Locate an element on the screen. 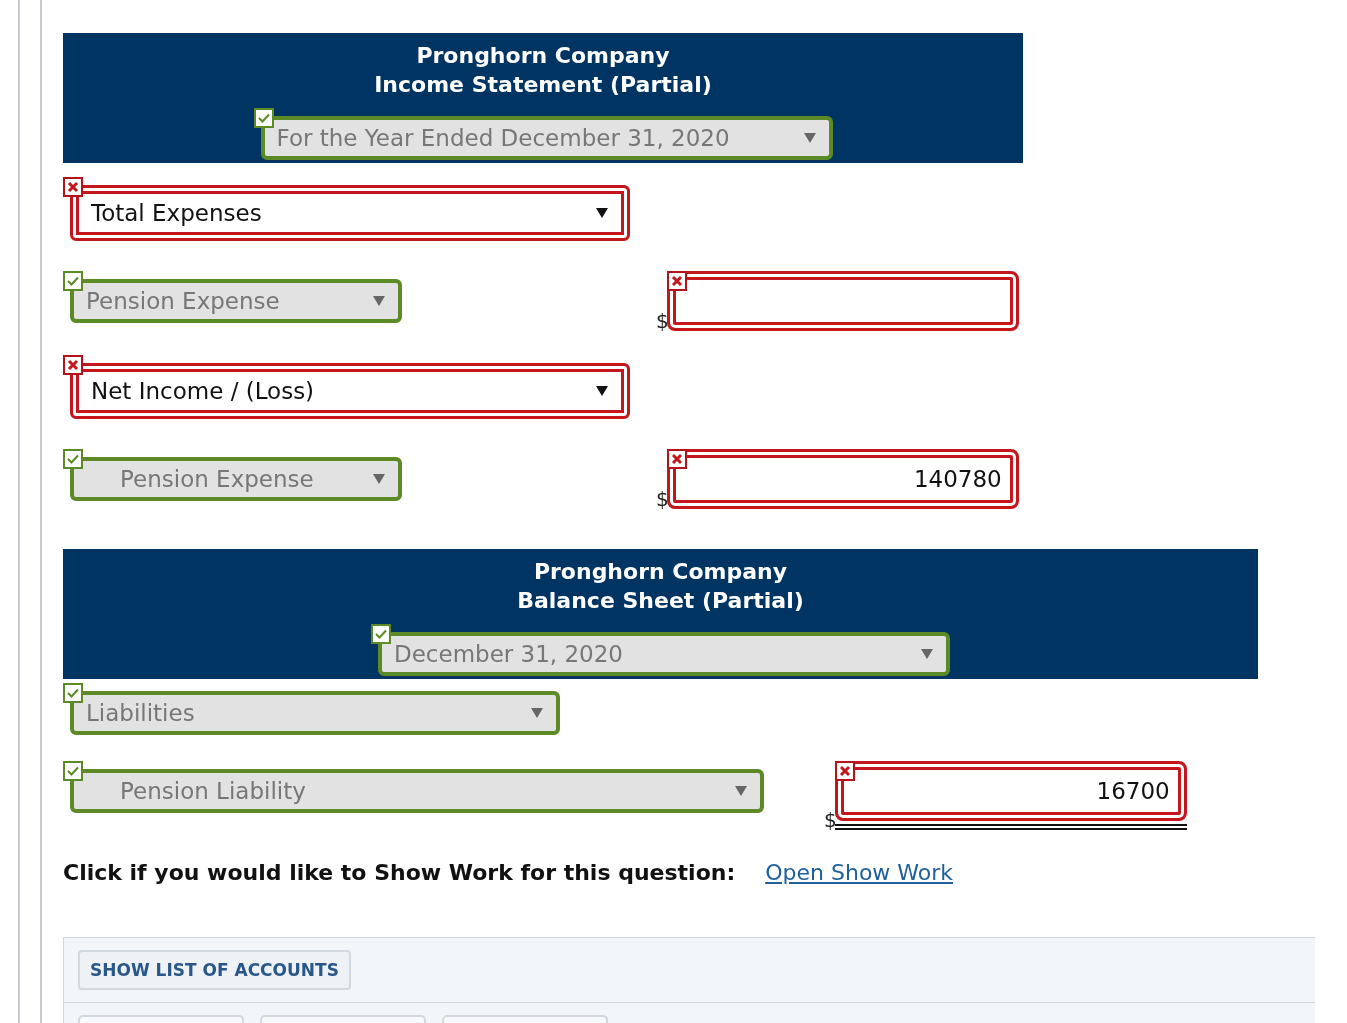  amount-field: 140780 is located at coordinates (842, 479).